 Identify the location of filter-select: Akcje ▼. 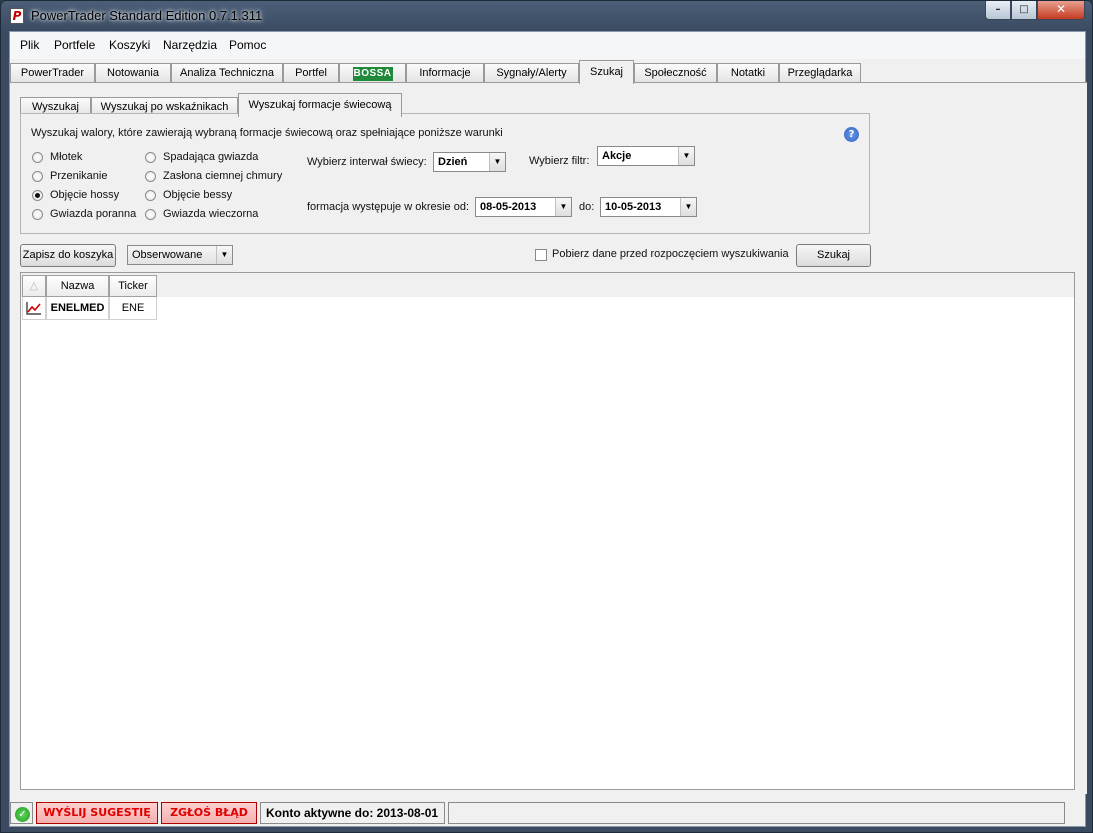
(646, 156).